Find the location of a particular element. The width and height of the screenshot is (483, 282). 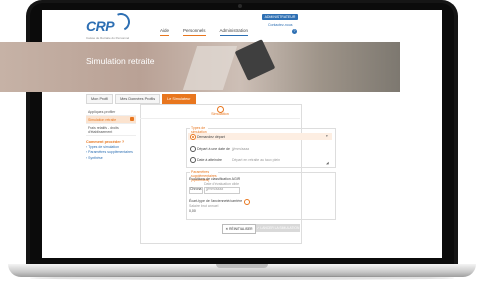

tab-simulateur: Le Simulateur is located at coordinates (179, 99).